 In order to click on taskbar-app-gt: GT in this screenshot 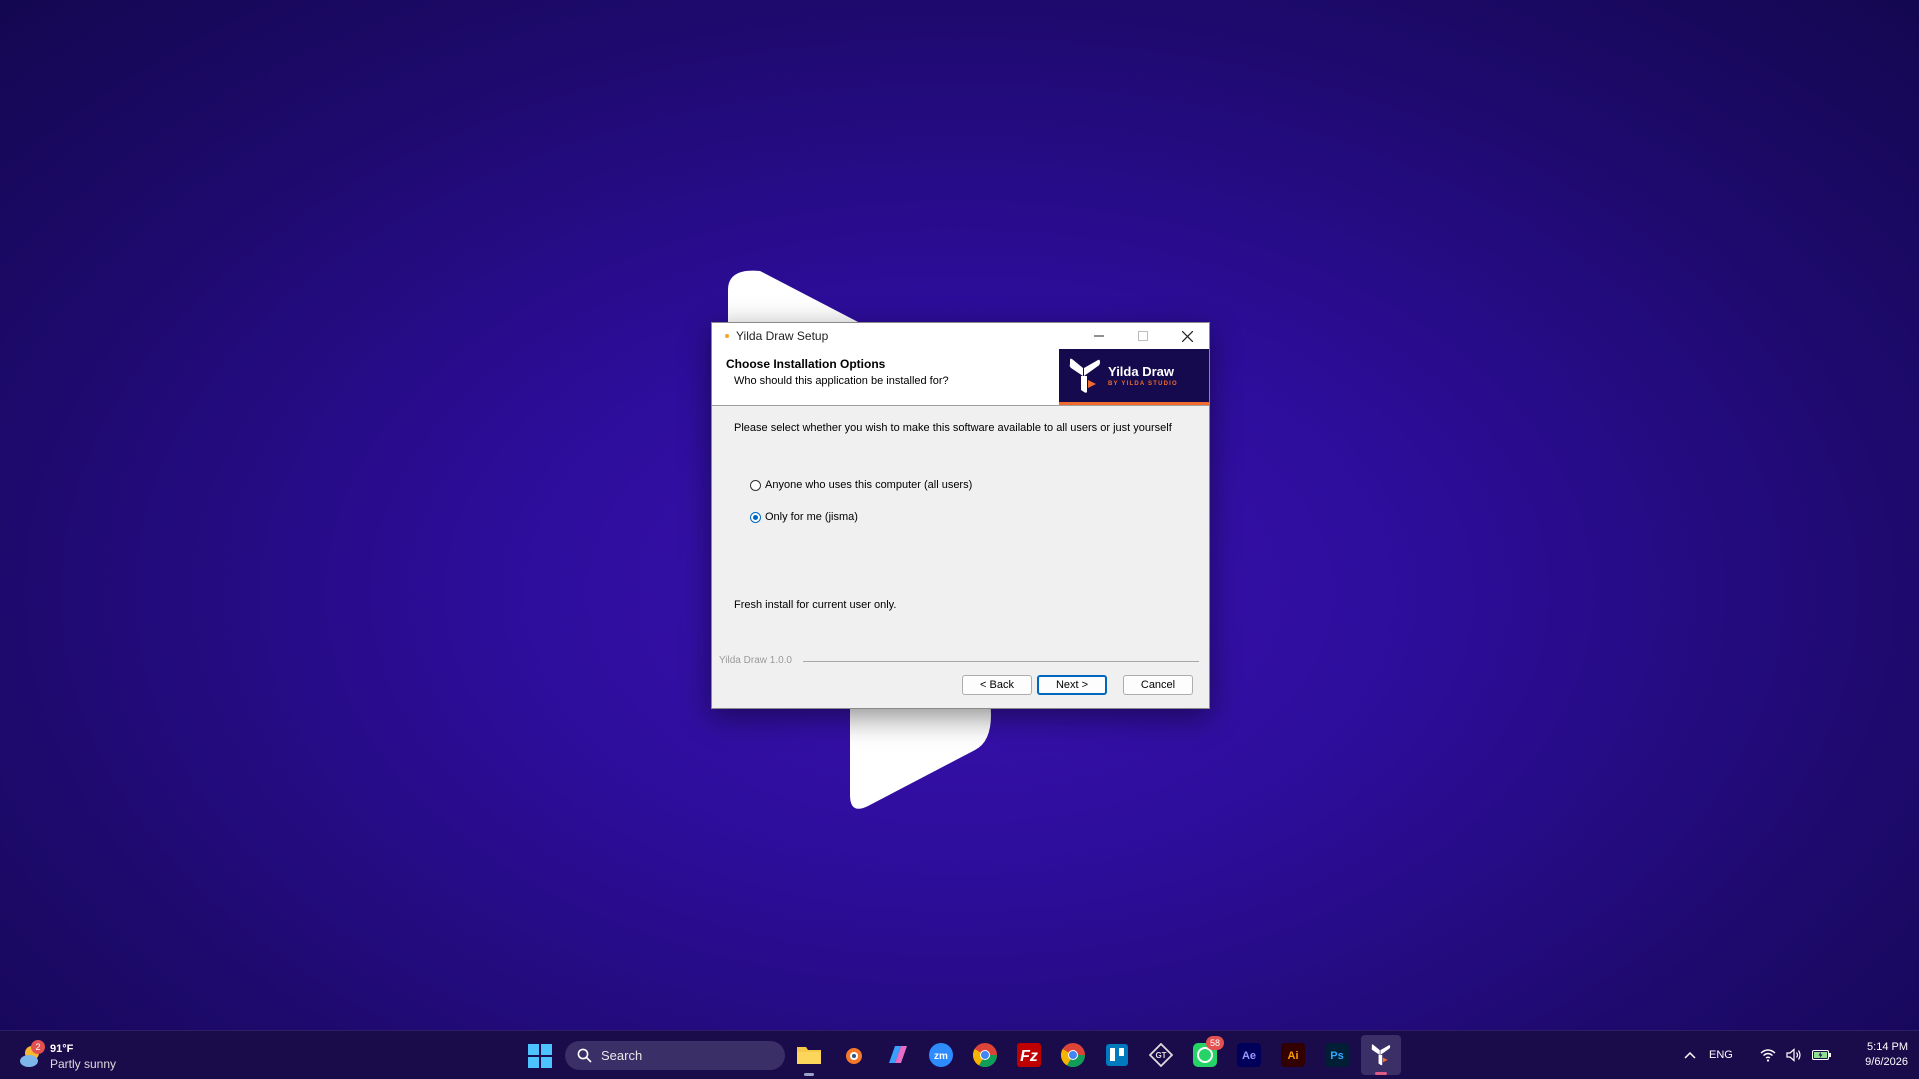, I will do `click(1161, 1055)`.